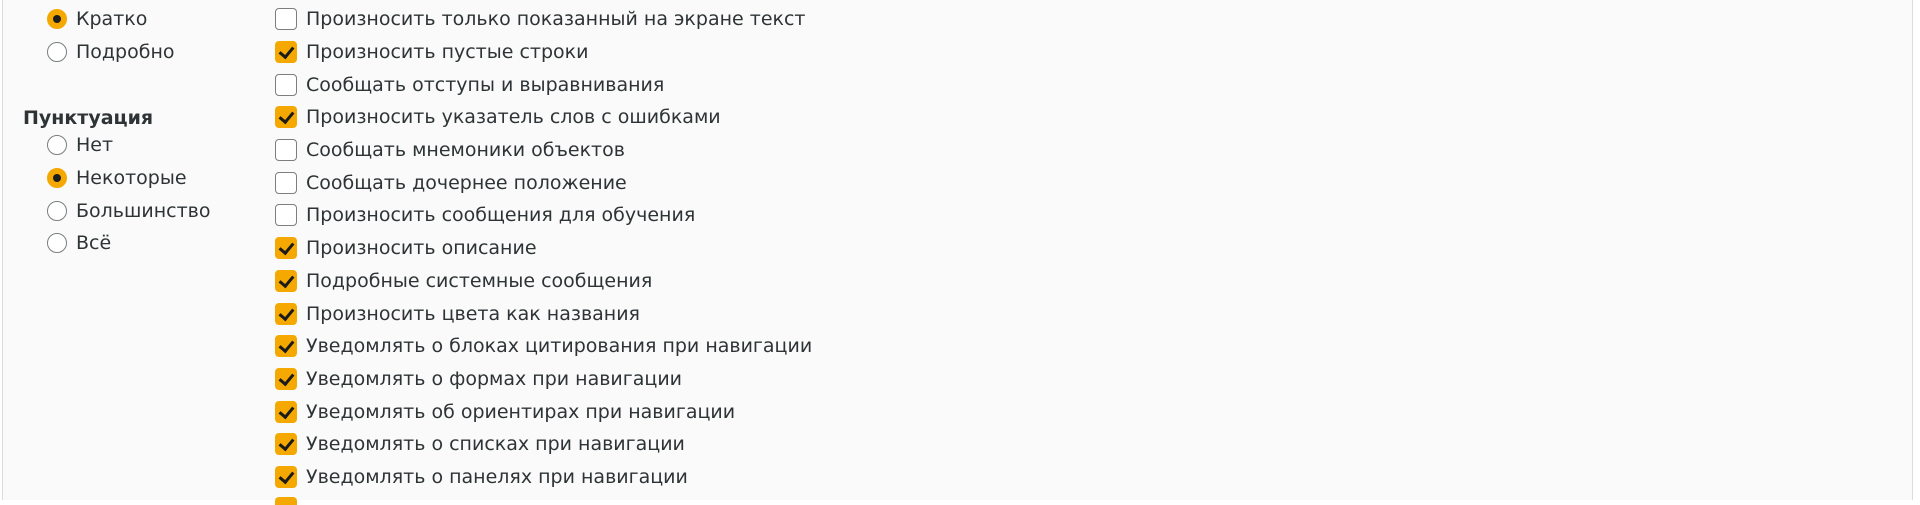  Describe the element at coordinates (143, 145) in the screenshot. I see `radio-punctuation-none: Нет` at that location.